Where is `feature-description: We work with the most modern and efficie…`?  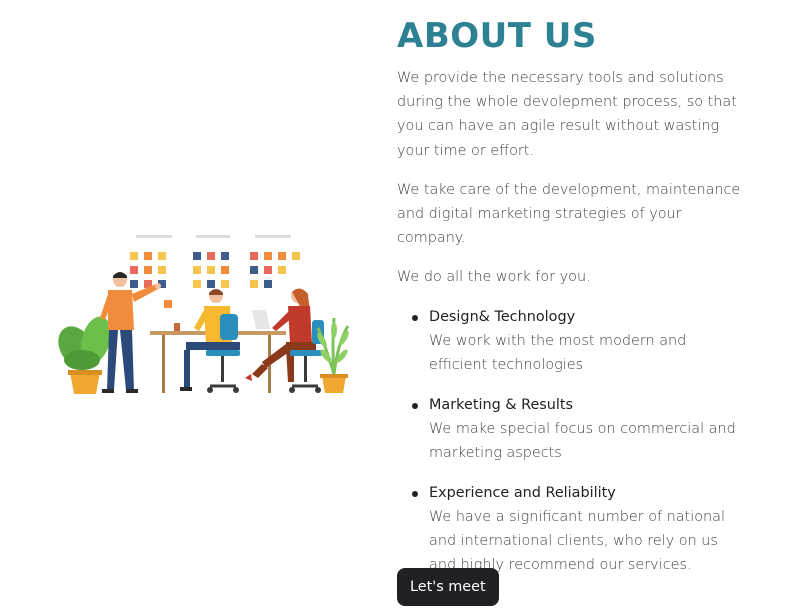
feature-description: We work with the most modern and efficie… is located at coordinates (558, 352).